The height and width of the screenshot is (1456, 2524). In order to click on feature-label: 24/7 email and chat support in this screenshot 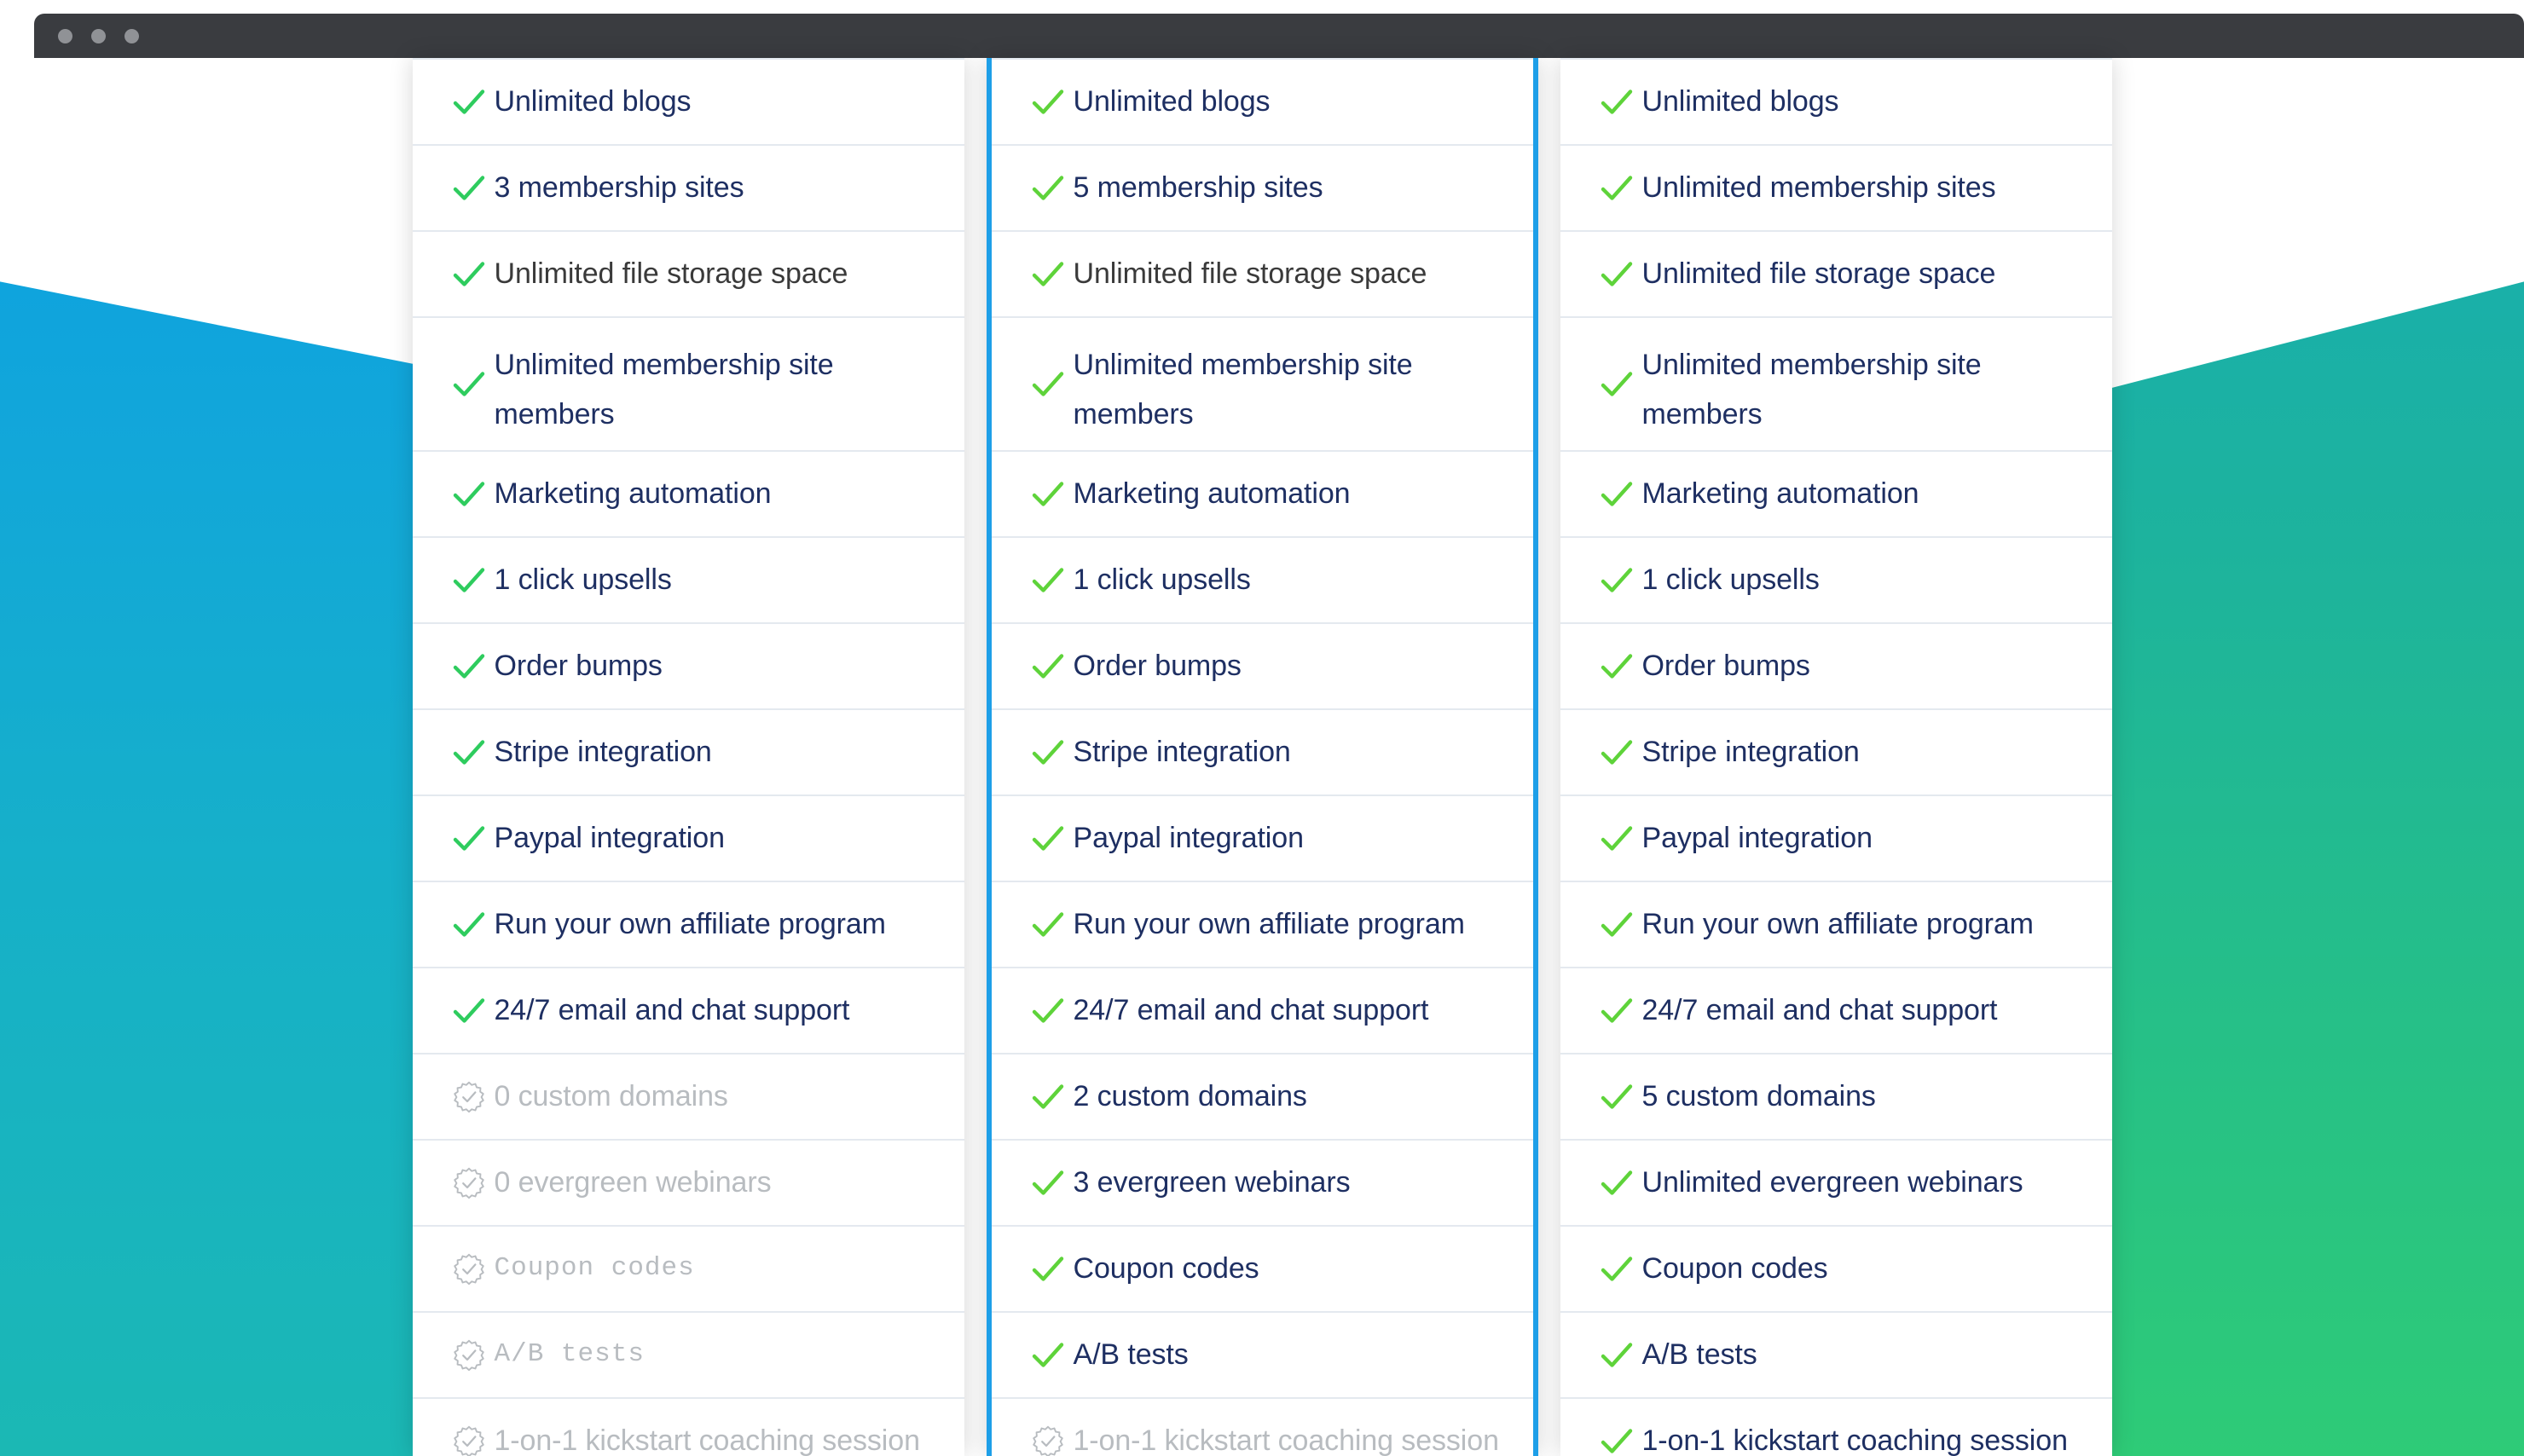, I will do `click(1819, 1010)`.